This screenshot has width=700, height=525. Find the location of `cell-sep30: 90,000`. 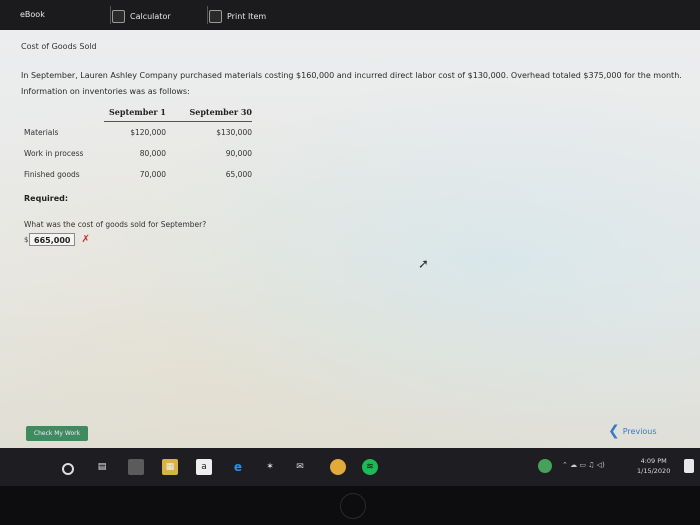

cell-sep30: 90,000 is located at coordinates (238, 153).